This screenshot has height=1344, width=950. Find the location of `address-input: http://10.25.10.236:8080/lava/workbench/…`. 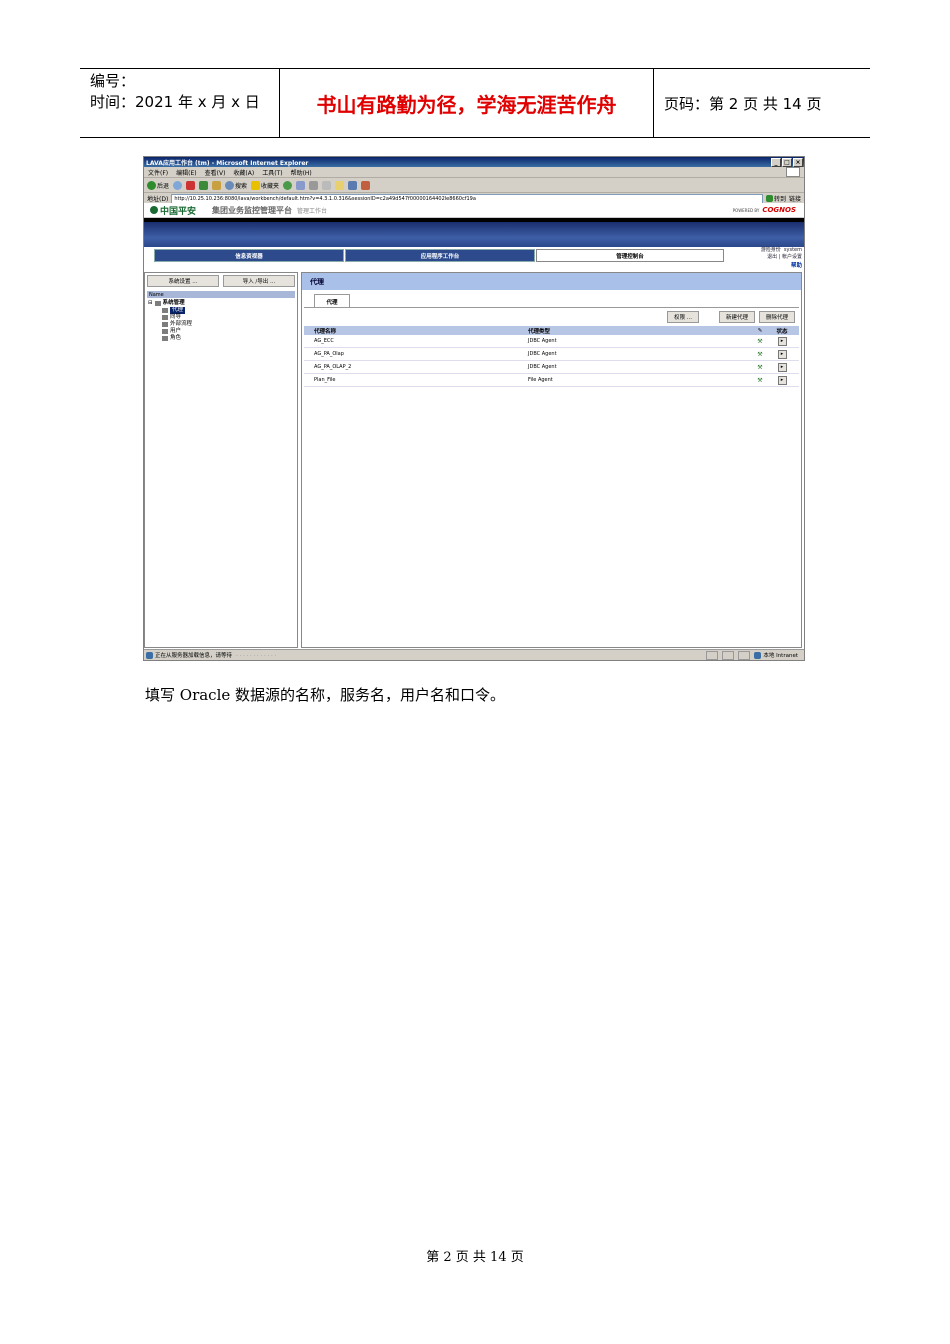

address-input: http://10.25.10.236:8080/lava/workbench/… is located at coordinates (467, 198).